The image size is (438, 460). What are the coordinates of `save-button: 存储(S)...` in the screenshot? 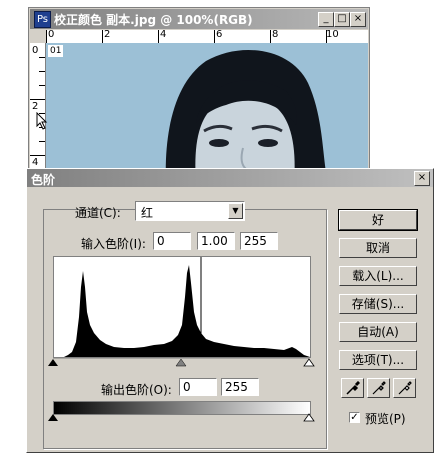 It's located at (378, 304).